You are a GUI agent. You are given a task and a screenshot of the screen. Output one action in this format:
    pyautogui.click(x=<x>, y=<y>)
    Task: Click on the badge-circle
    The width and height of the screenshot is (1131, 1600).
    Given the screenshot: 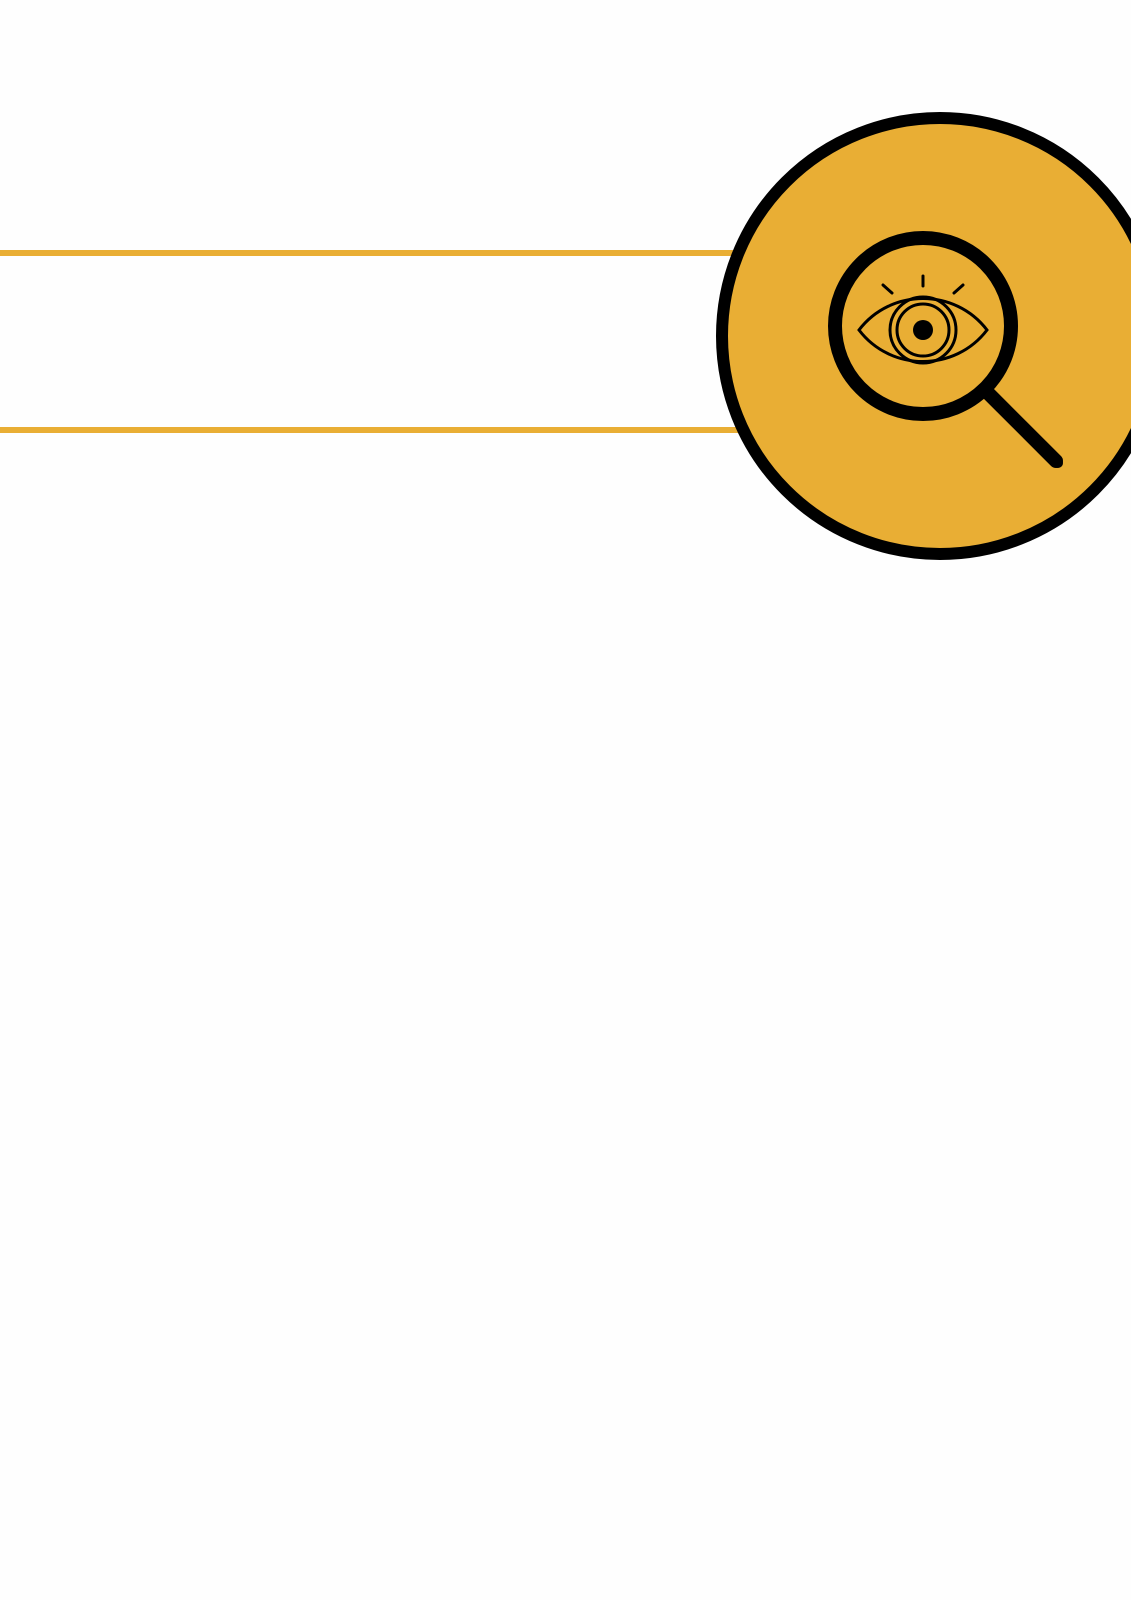 What is the action you would take?
    pyautogui.click(x=923, y=336)
    